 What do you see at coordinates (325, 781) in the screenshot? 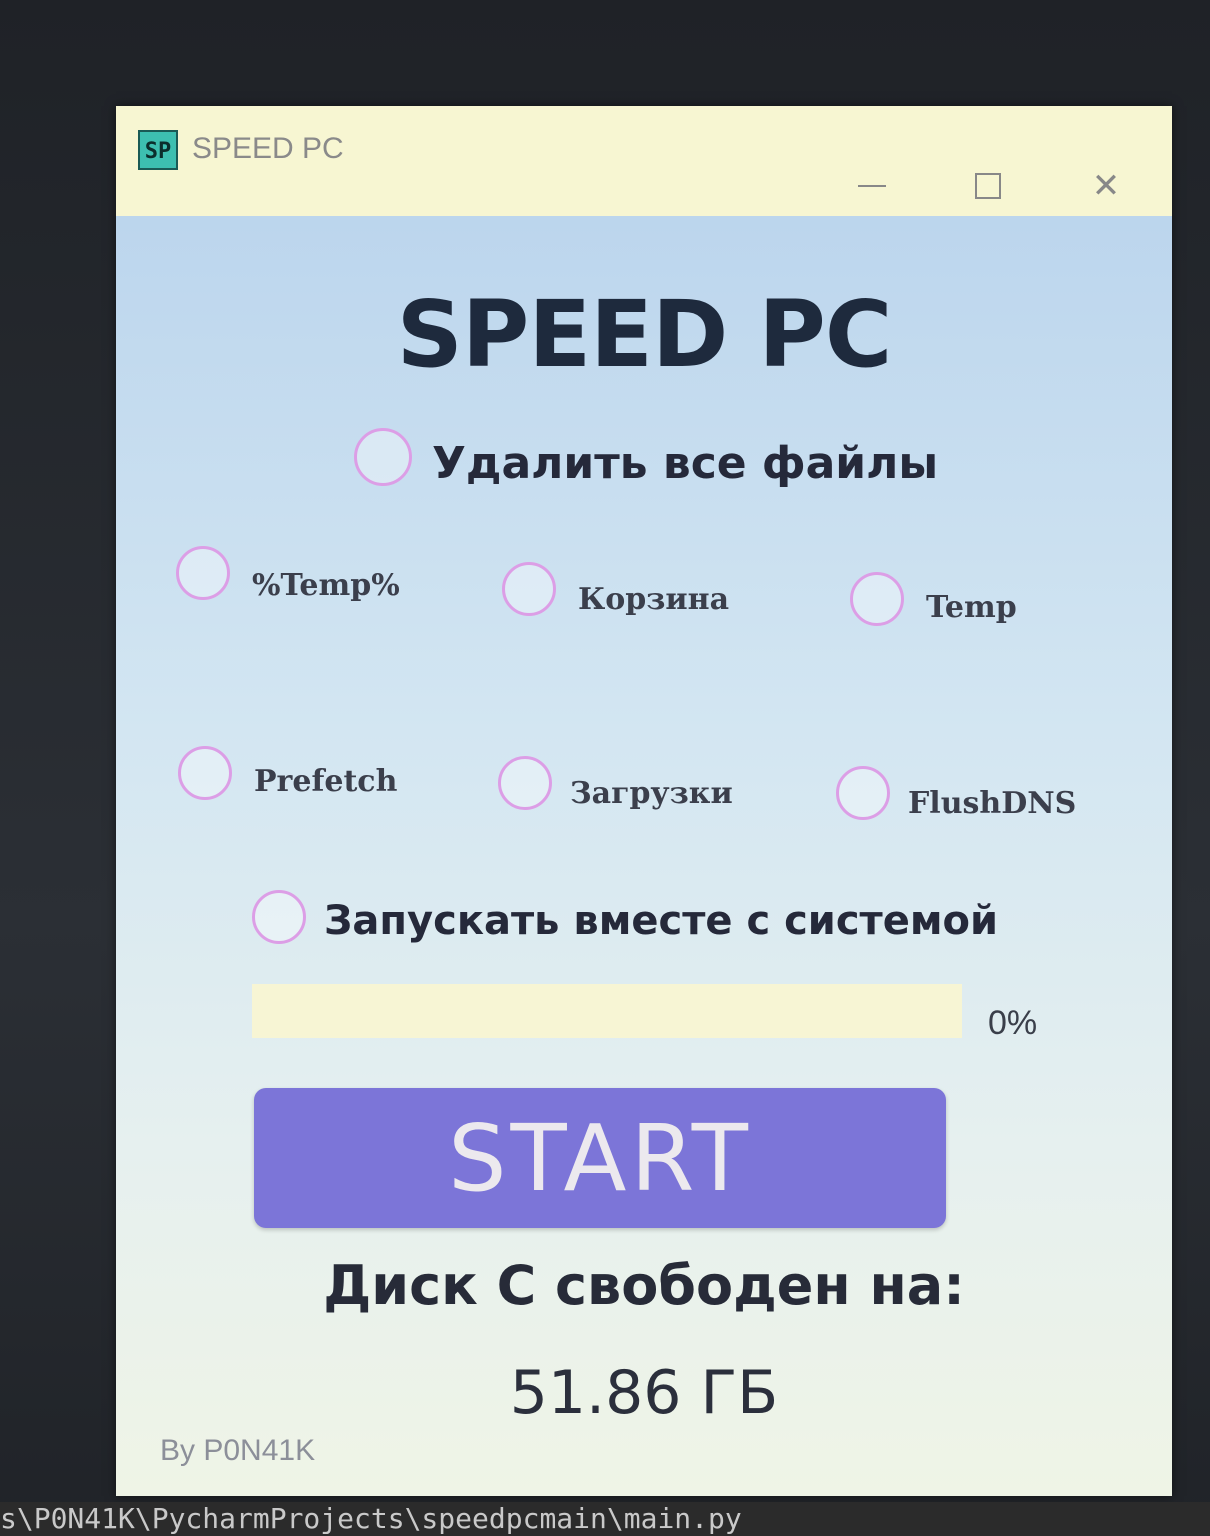
I see `option-prefetch-label: Prefetch` at bounding box center [325, 781].